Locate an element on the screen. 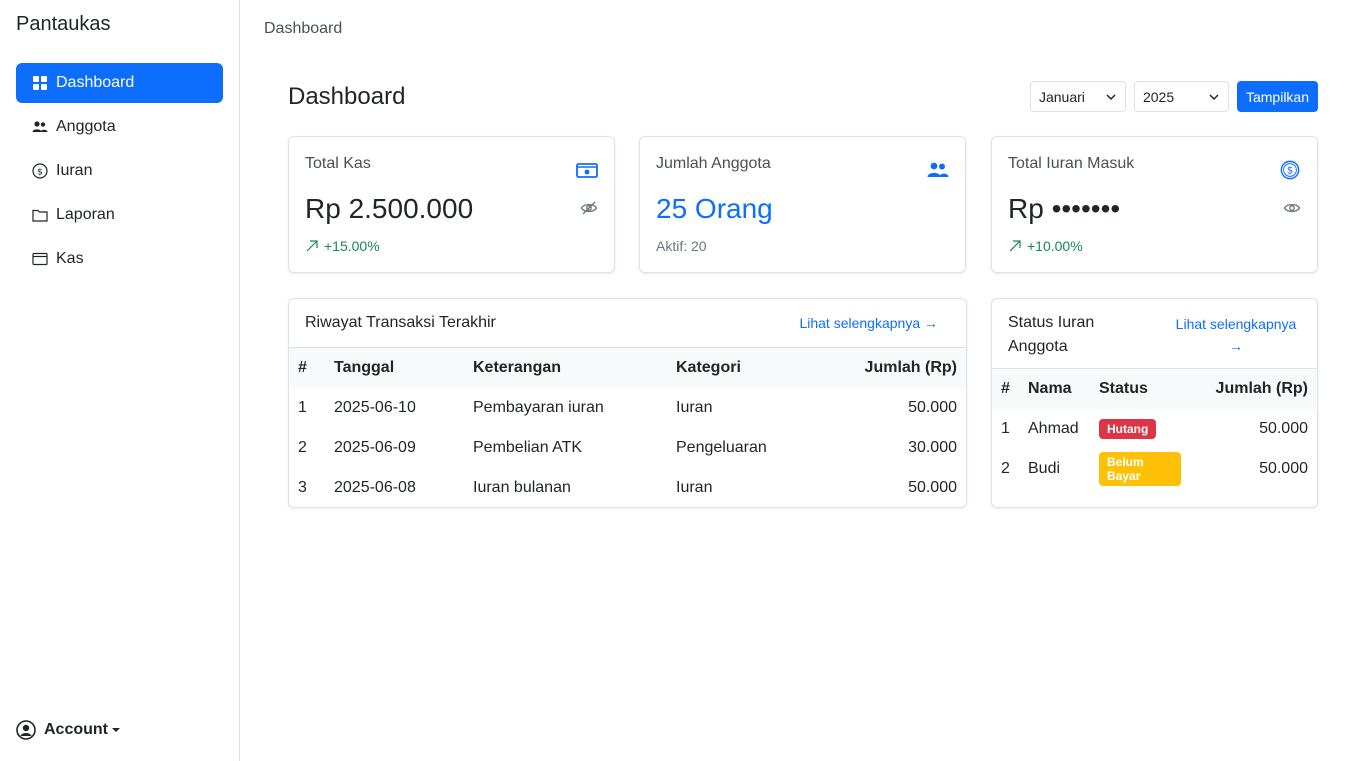 This screenshot has height=761, width=1366. stat-change: +15.00% is located at coordinates (342, 246).